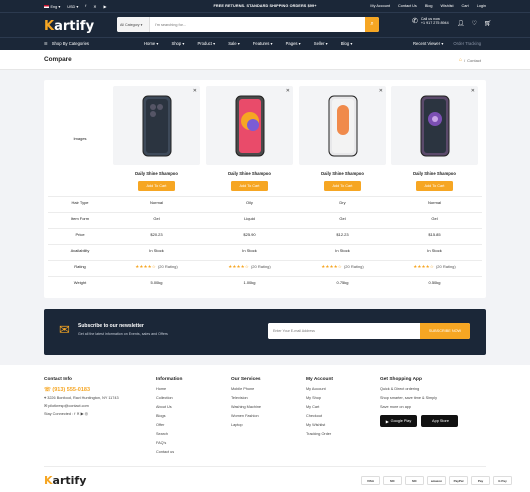  I want to click on footer-link: My Account, so click(319, 389).